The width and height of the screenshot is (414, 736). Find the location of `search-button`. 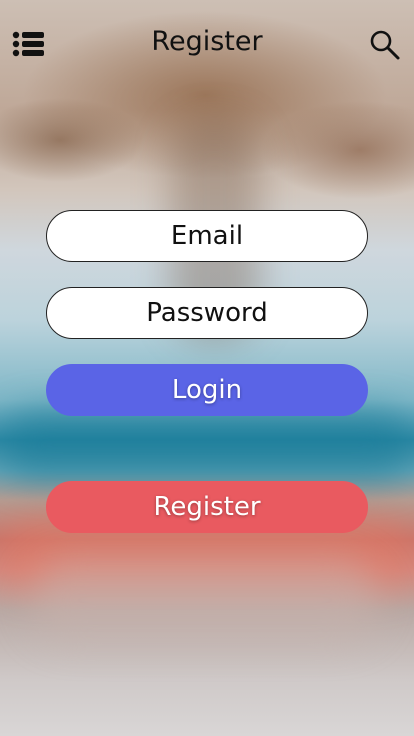

search-button is located at coordinates (385, 45).